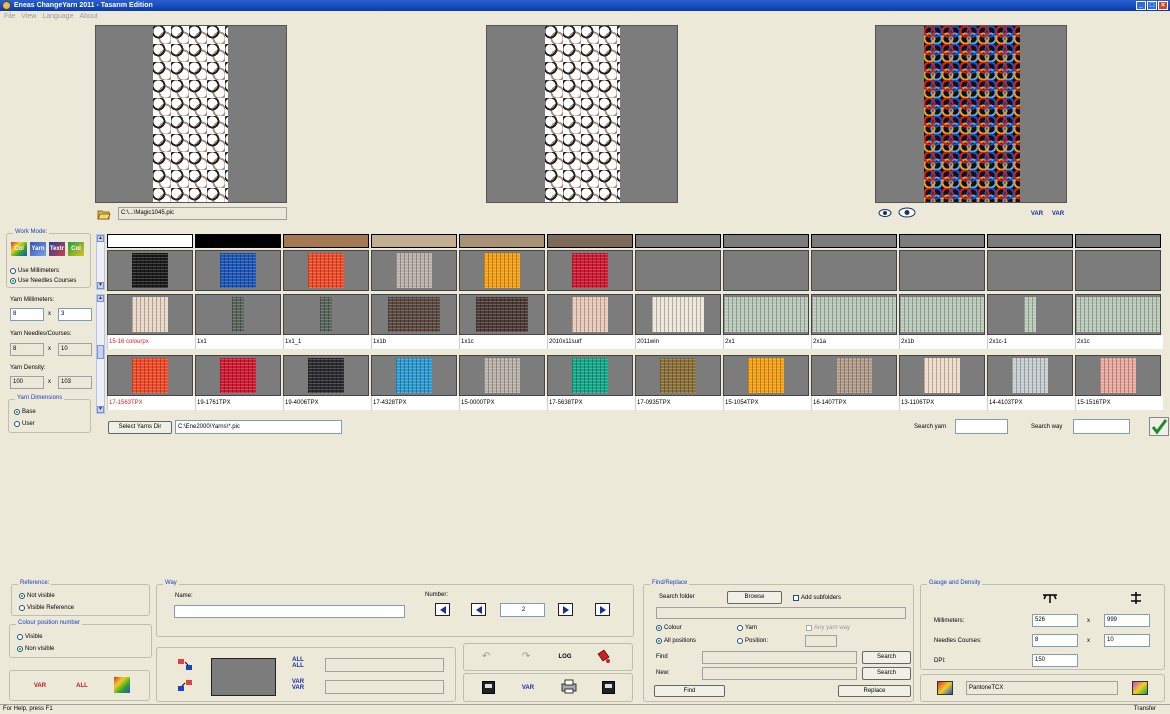  What do you see at coordinates (298, 663) in the screenshot?
I see `all-all-icon: ALL ALL` at bounding box center [298, 663].